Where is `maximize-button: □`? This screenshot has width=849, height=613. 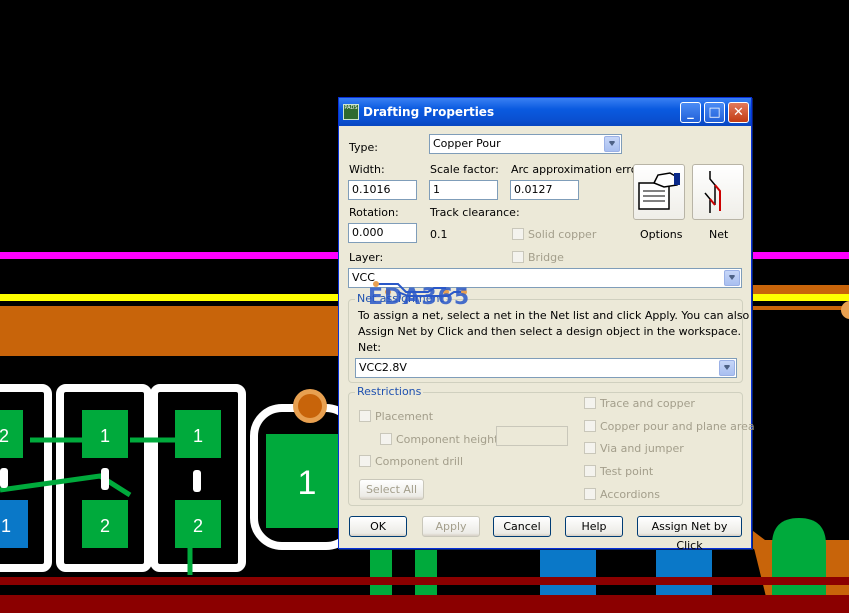 maximize-button: □ is located at coordinates (714, 112).